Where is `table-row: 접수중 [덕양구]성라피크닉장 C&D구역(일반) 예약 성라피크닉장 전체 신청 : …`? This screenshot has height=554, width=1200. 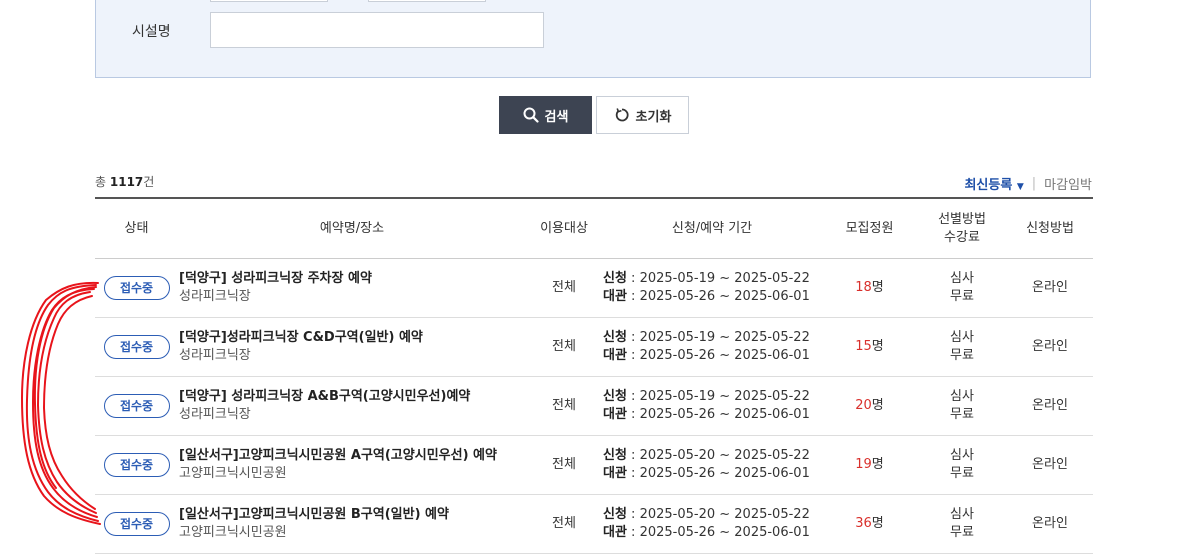
table-row: 접수중 [덕양구]성라피크닉장 C&D구역(일반) 예약 성라피크닉장 전체 신청 : … is located at coordinates (594, 347).